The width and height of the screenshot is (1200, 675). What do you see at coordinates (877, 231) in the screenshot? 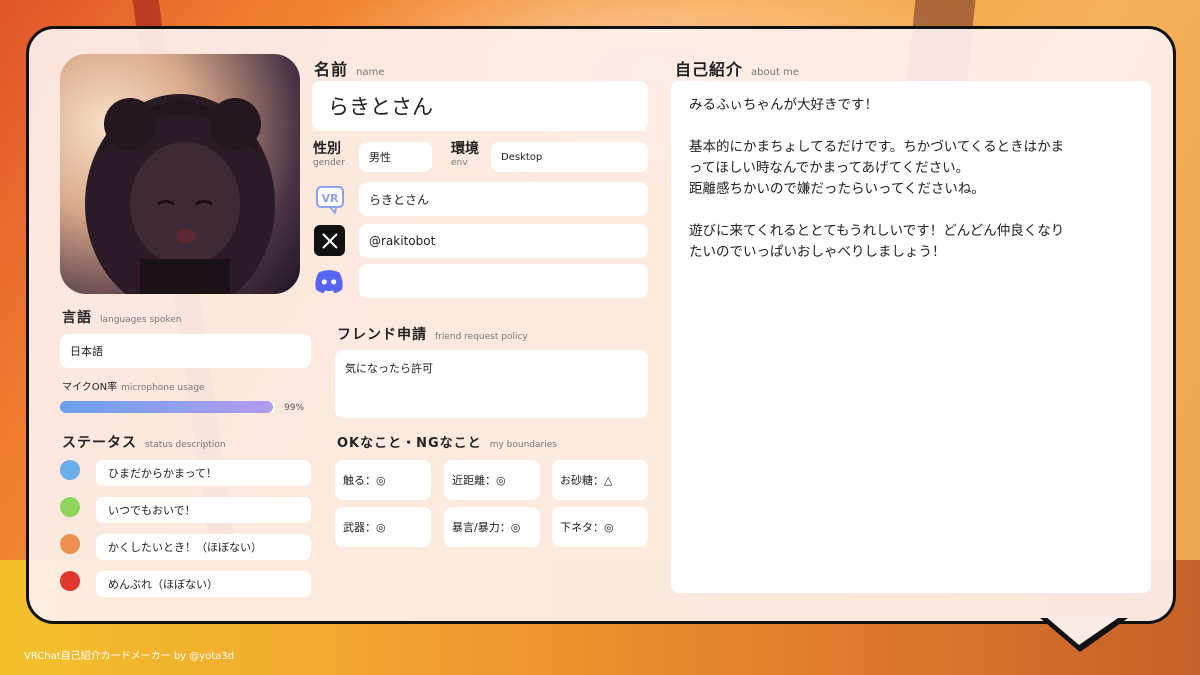
I see `about-line: 遊びに来てくれるととてもうれしいです！どんどん仲良くなり` at bounding box center [877, 231].